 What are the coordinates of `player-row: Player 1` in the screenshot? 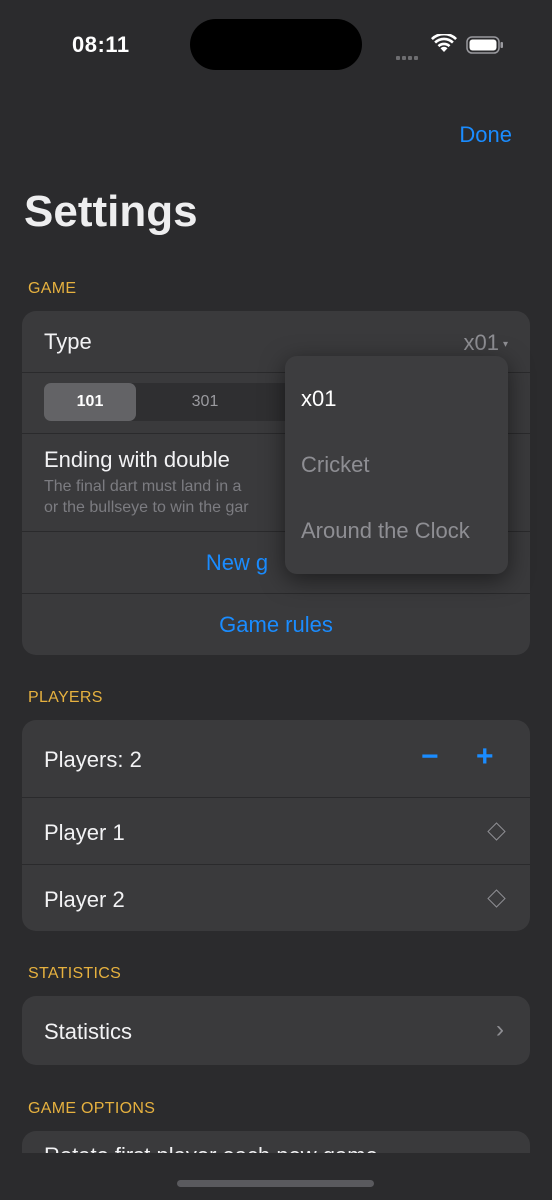 It's located at (276, 831).